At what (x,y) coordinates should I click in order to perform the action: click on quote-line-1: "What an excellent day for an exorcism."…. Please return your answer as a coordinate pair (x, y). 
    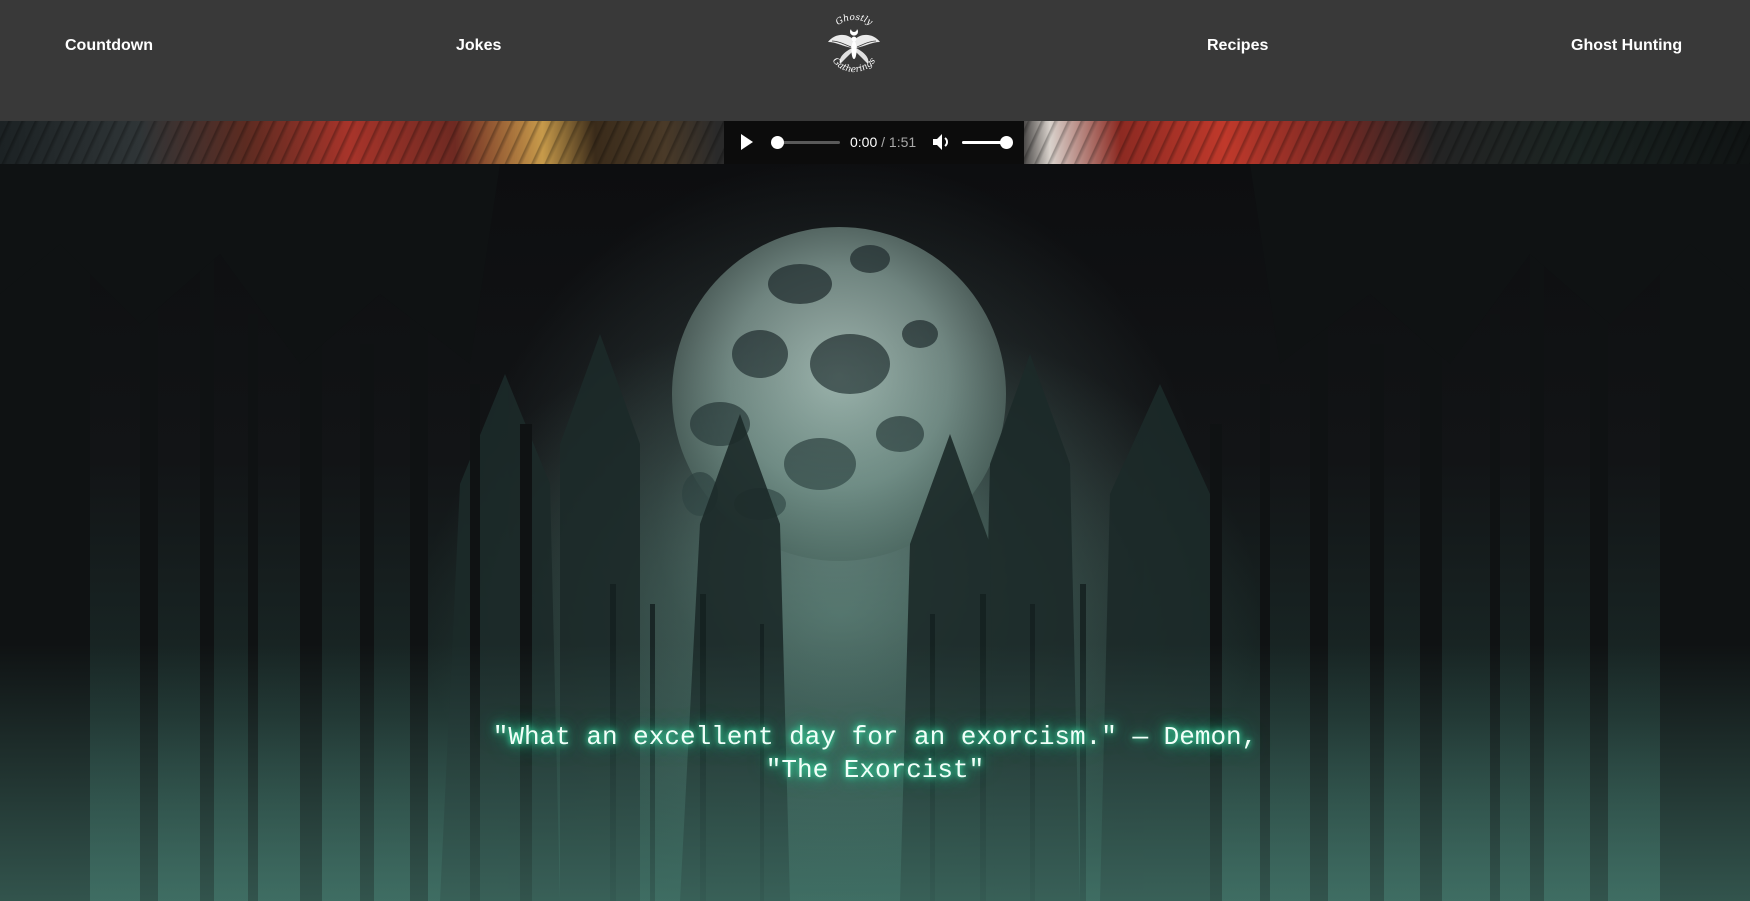
    Looking at the image, I should click on (875, 737).